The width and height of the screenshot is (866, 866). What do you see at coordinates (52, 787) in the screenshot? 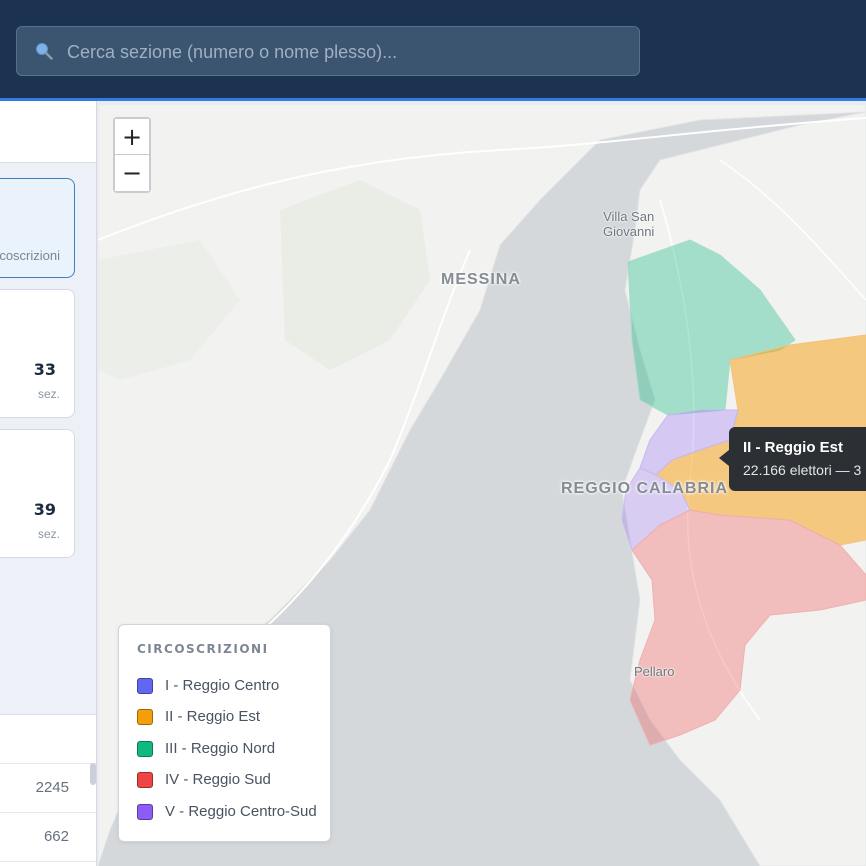
I see `section-row-value: 2245` at bounding box center [52, 787].